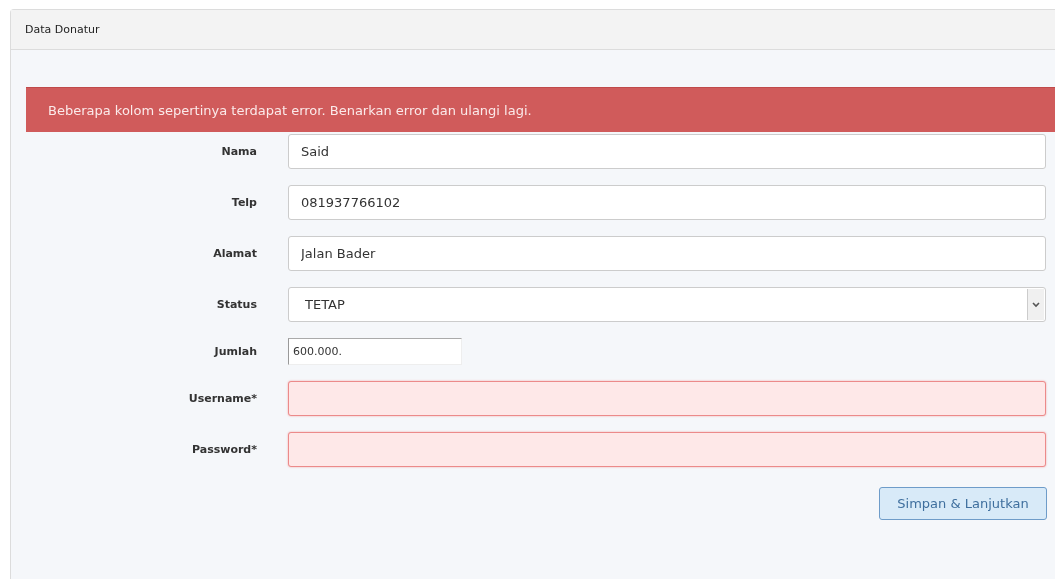 The width and height of the screenshot is (1055, 579). I want to click on input-field: 600.000., so click(375, 351).